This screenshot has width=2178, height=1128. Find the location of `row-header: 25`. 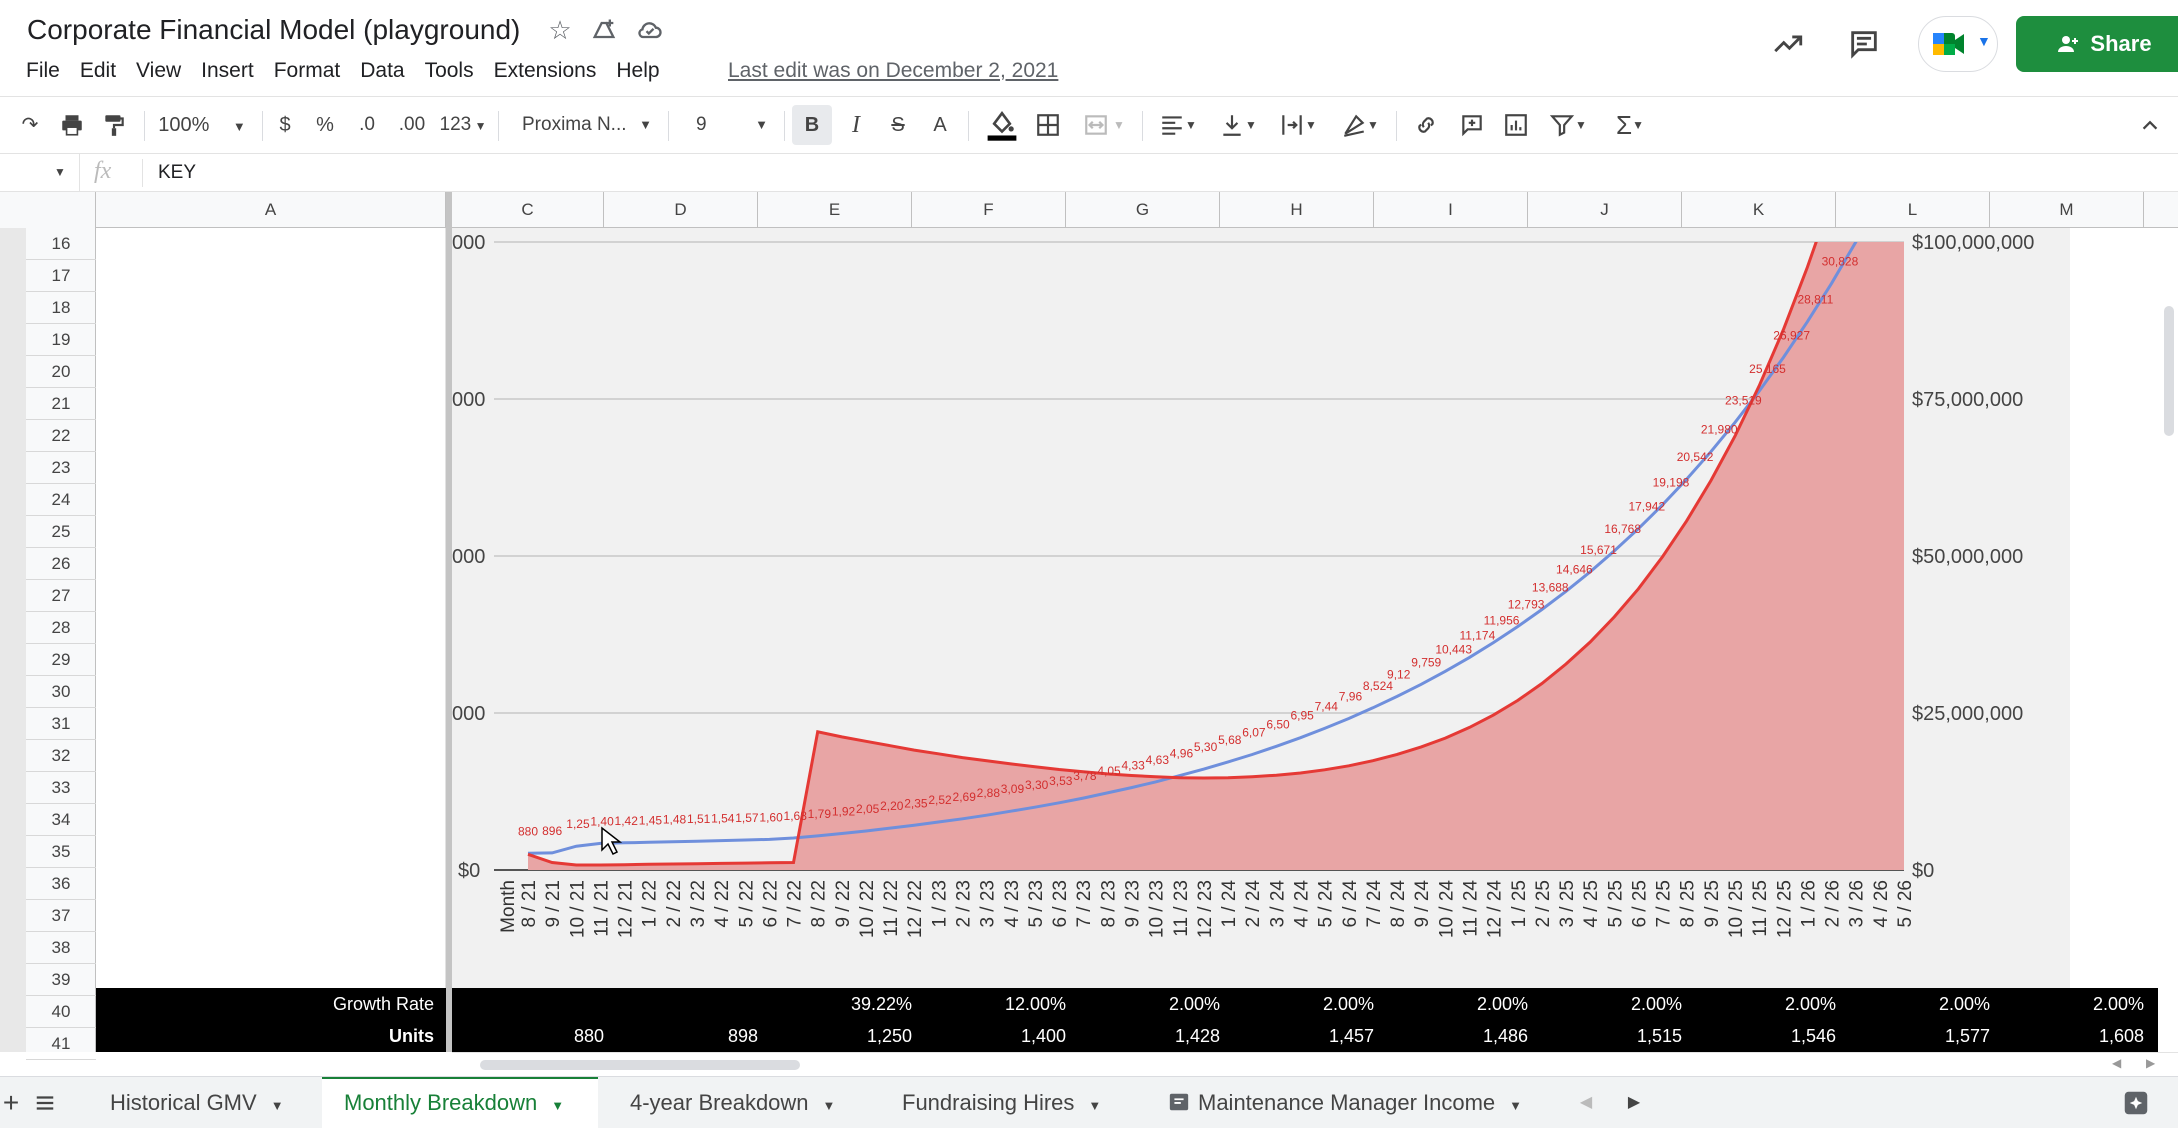

row-header: 25 is located at coordinates (61, 532).